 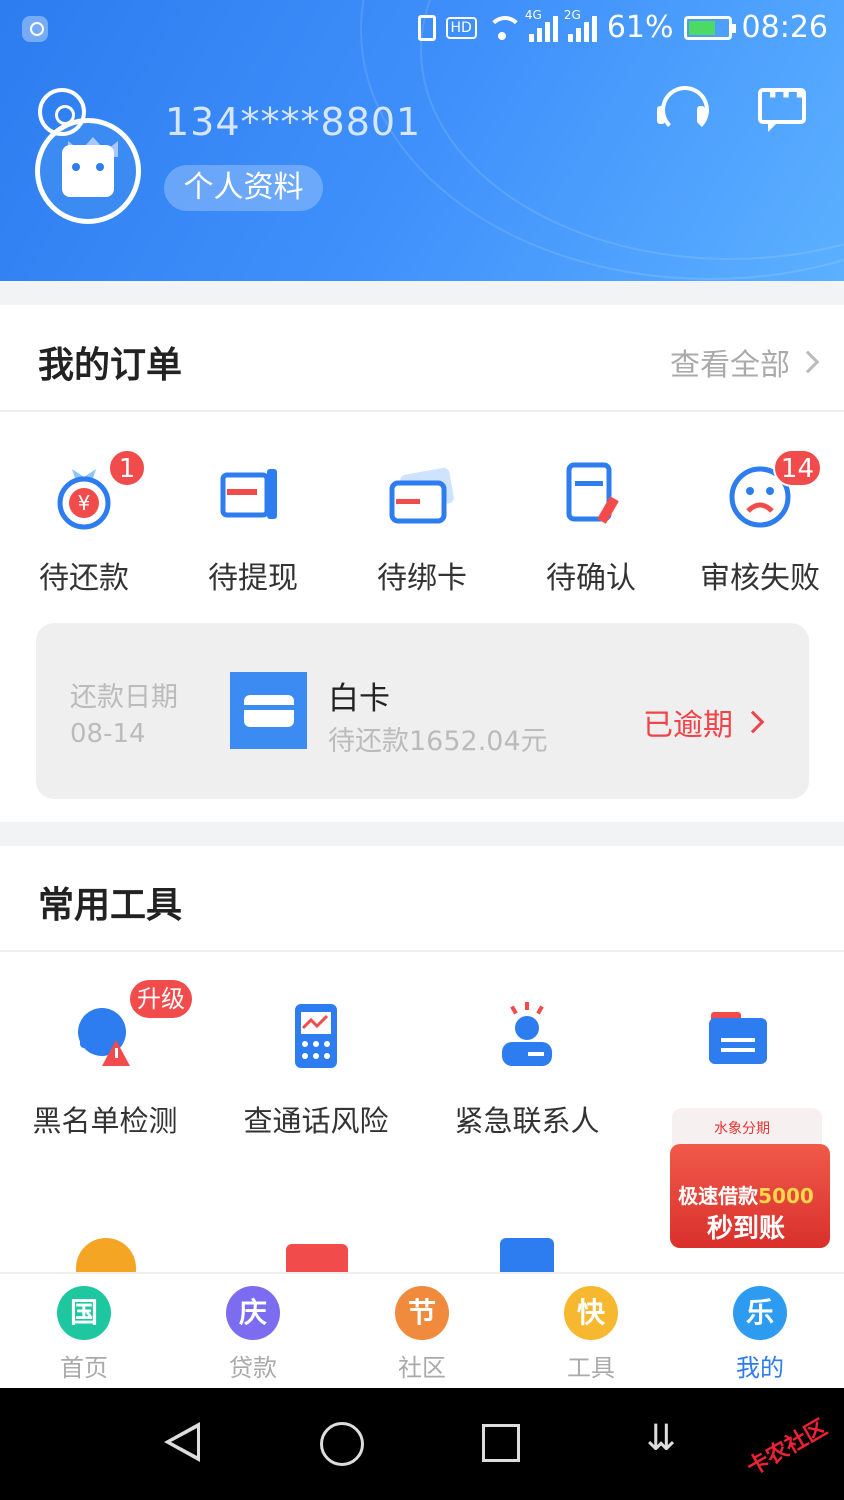 I want to click on repay-date-value: 08-14, so click(x=108, y=734).